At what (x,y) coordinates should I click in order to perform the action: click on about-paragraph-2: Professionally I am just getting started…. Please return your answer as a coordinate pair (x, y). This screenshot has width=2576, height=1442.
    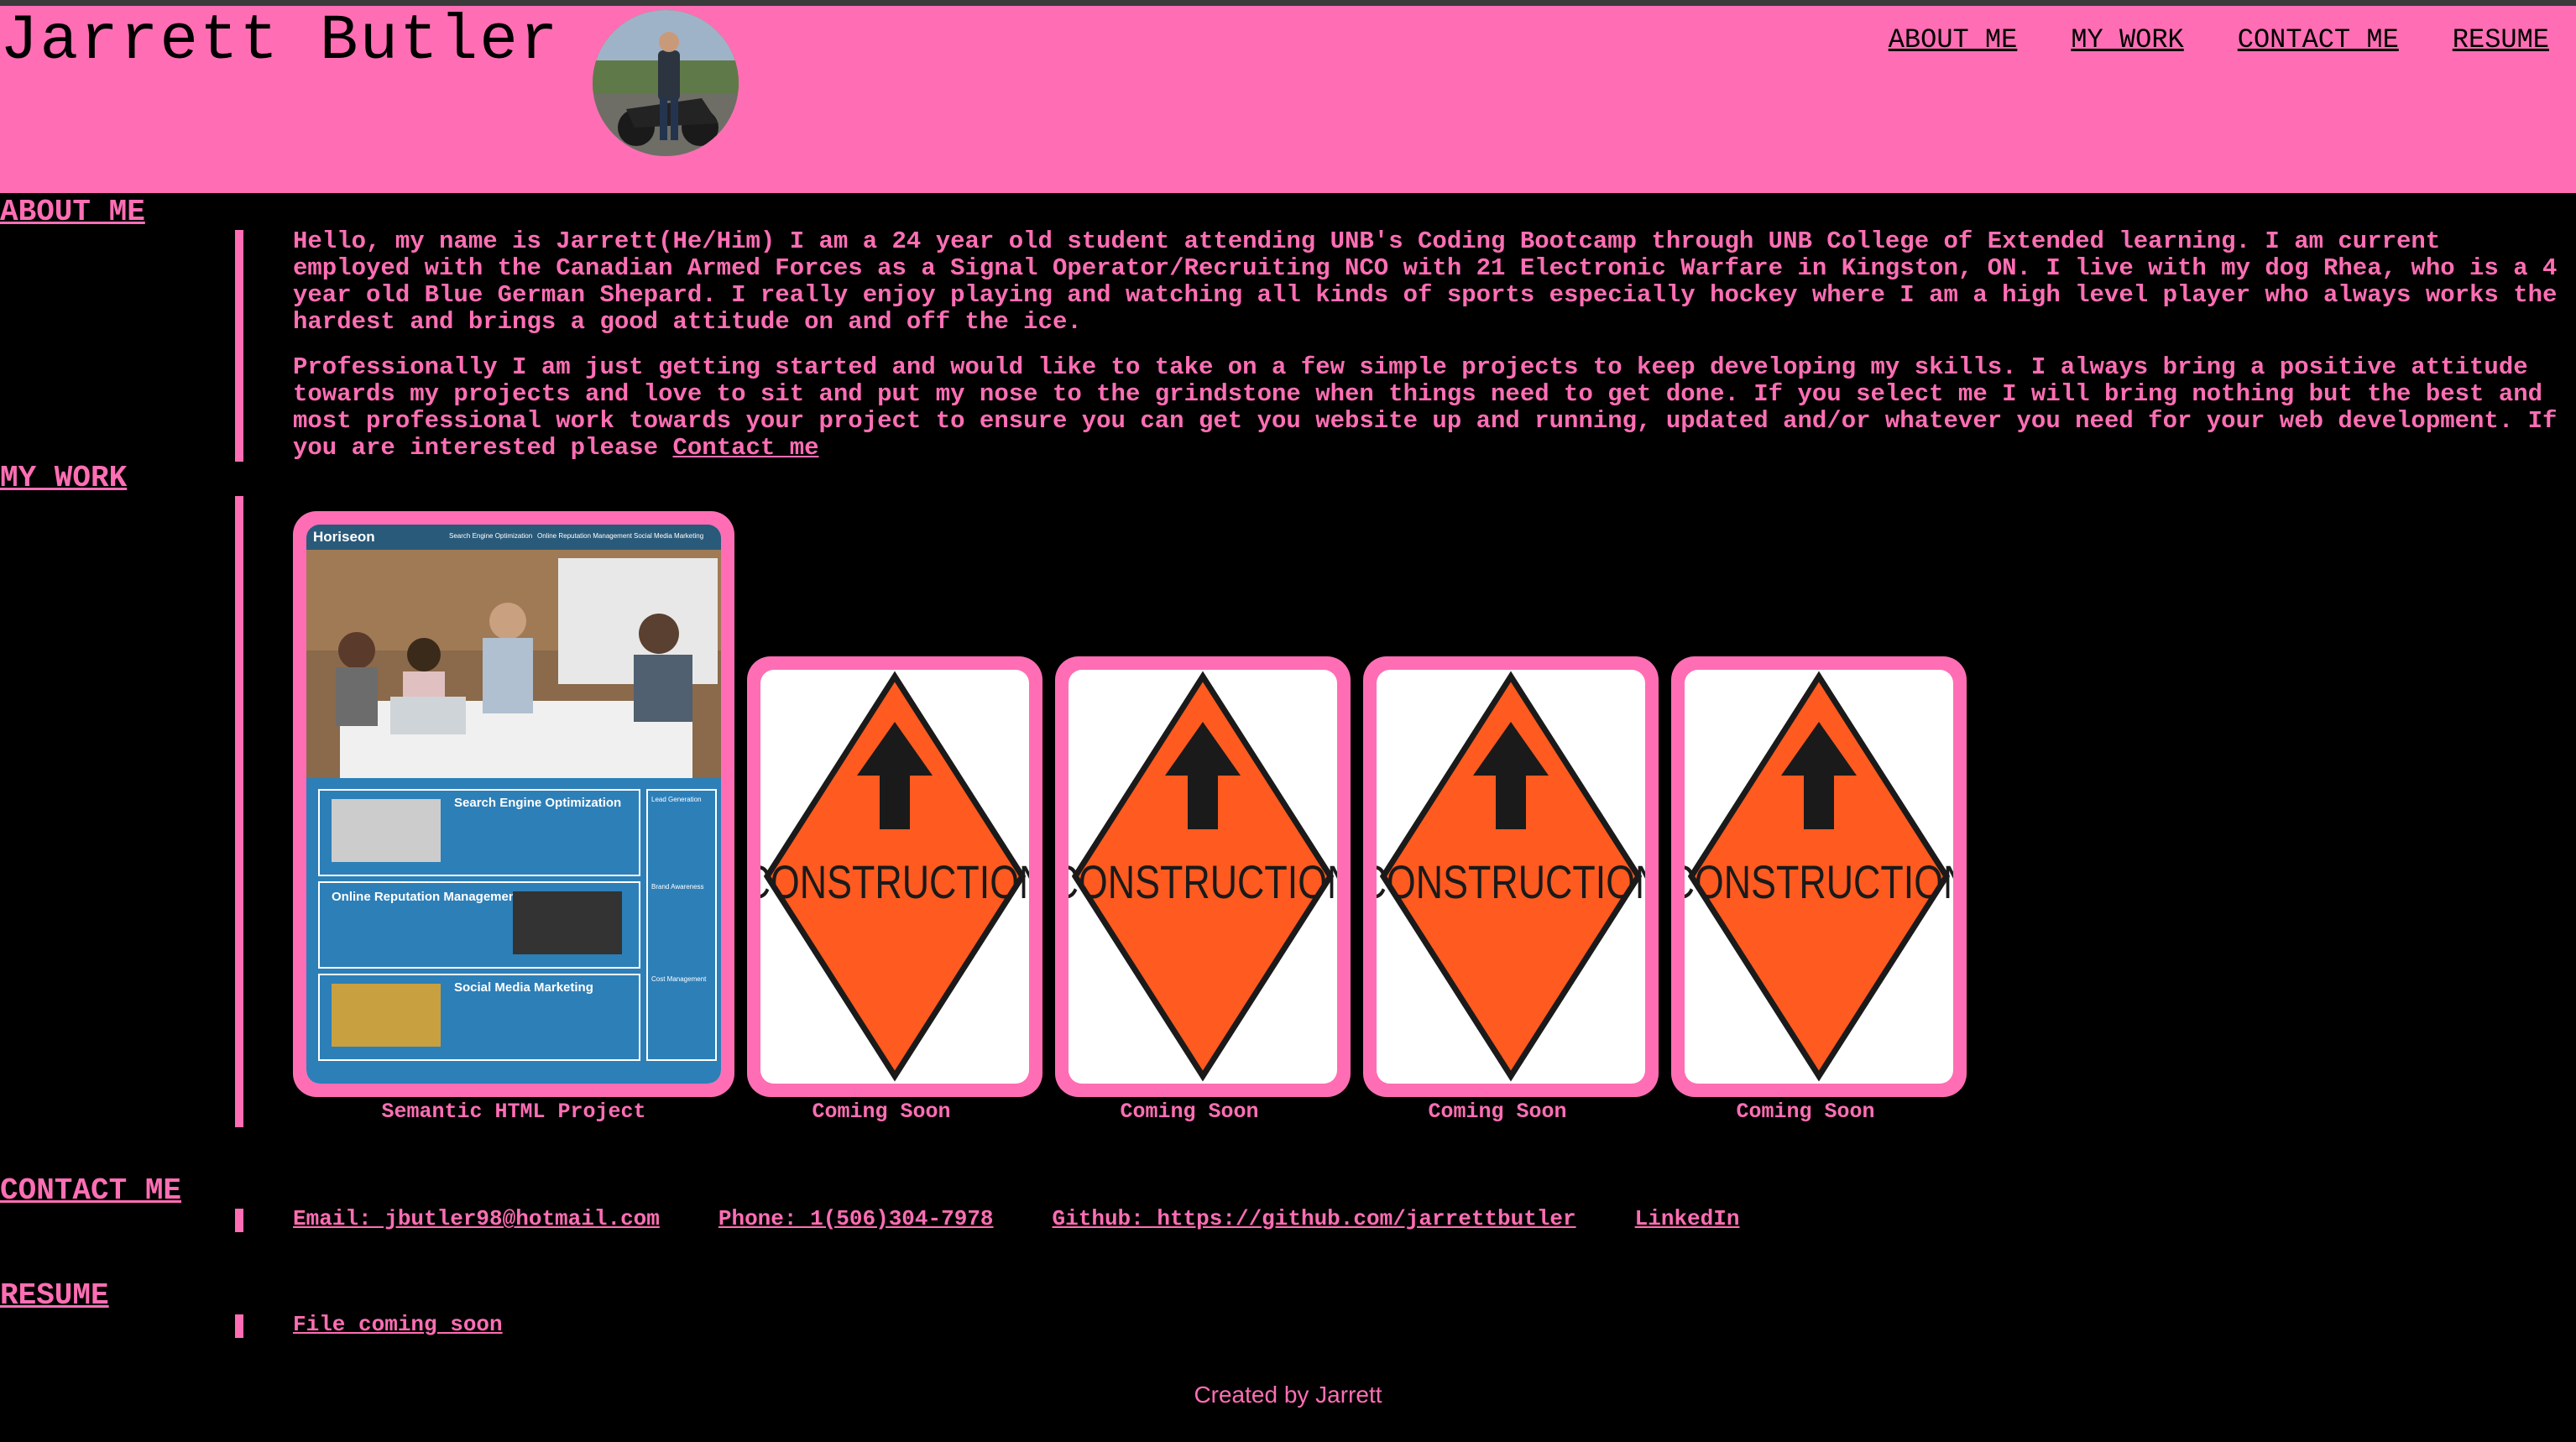
    Looking at the image, I should click on (1425, 407).